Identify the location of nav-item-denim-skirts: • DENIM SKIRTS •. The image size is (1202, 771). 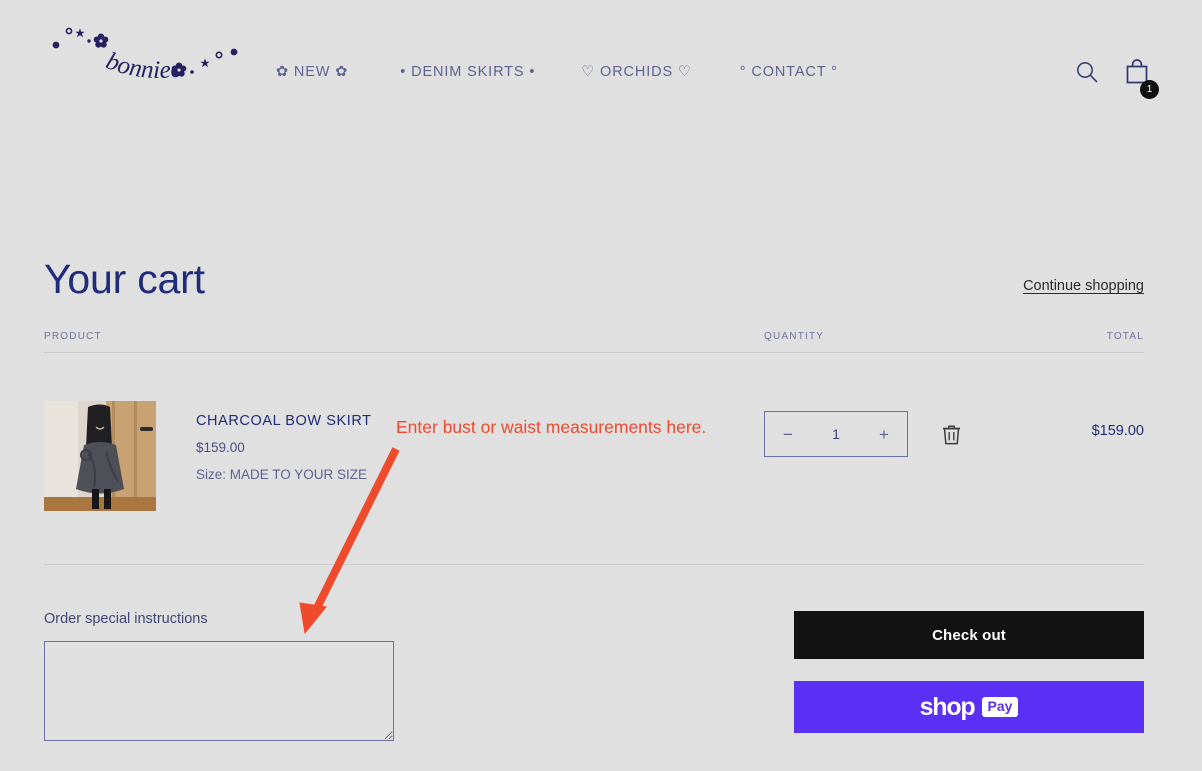
(459, 72).